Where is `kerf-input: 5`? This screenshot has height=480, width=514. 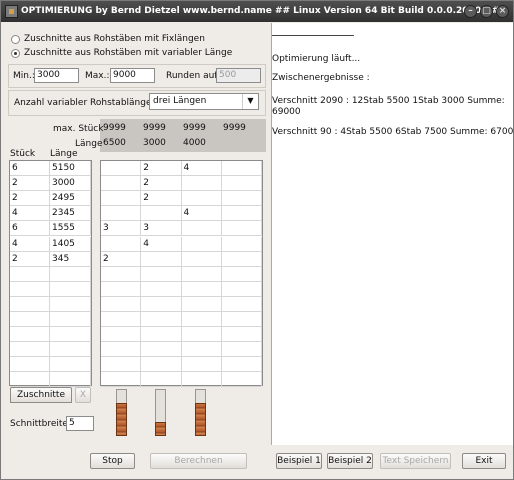 kerf-input: 5 is located at coordinates (80, 423).